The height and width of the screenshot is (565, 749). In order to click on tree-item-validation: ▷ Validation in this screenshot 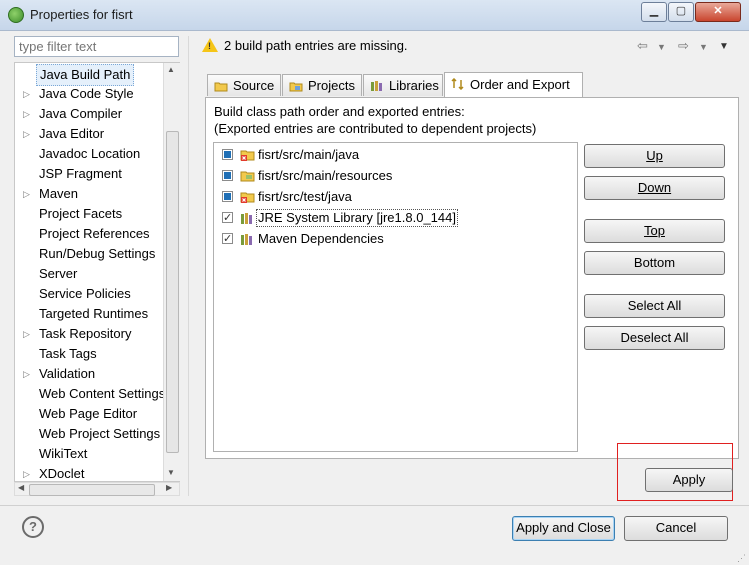, I will do `click(89, 374)`.